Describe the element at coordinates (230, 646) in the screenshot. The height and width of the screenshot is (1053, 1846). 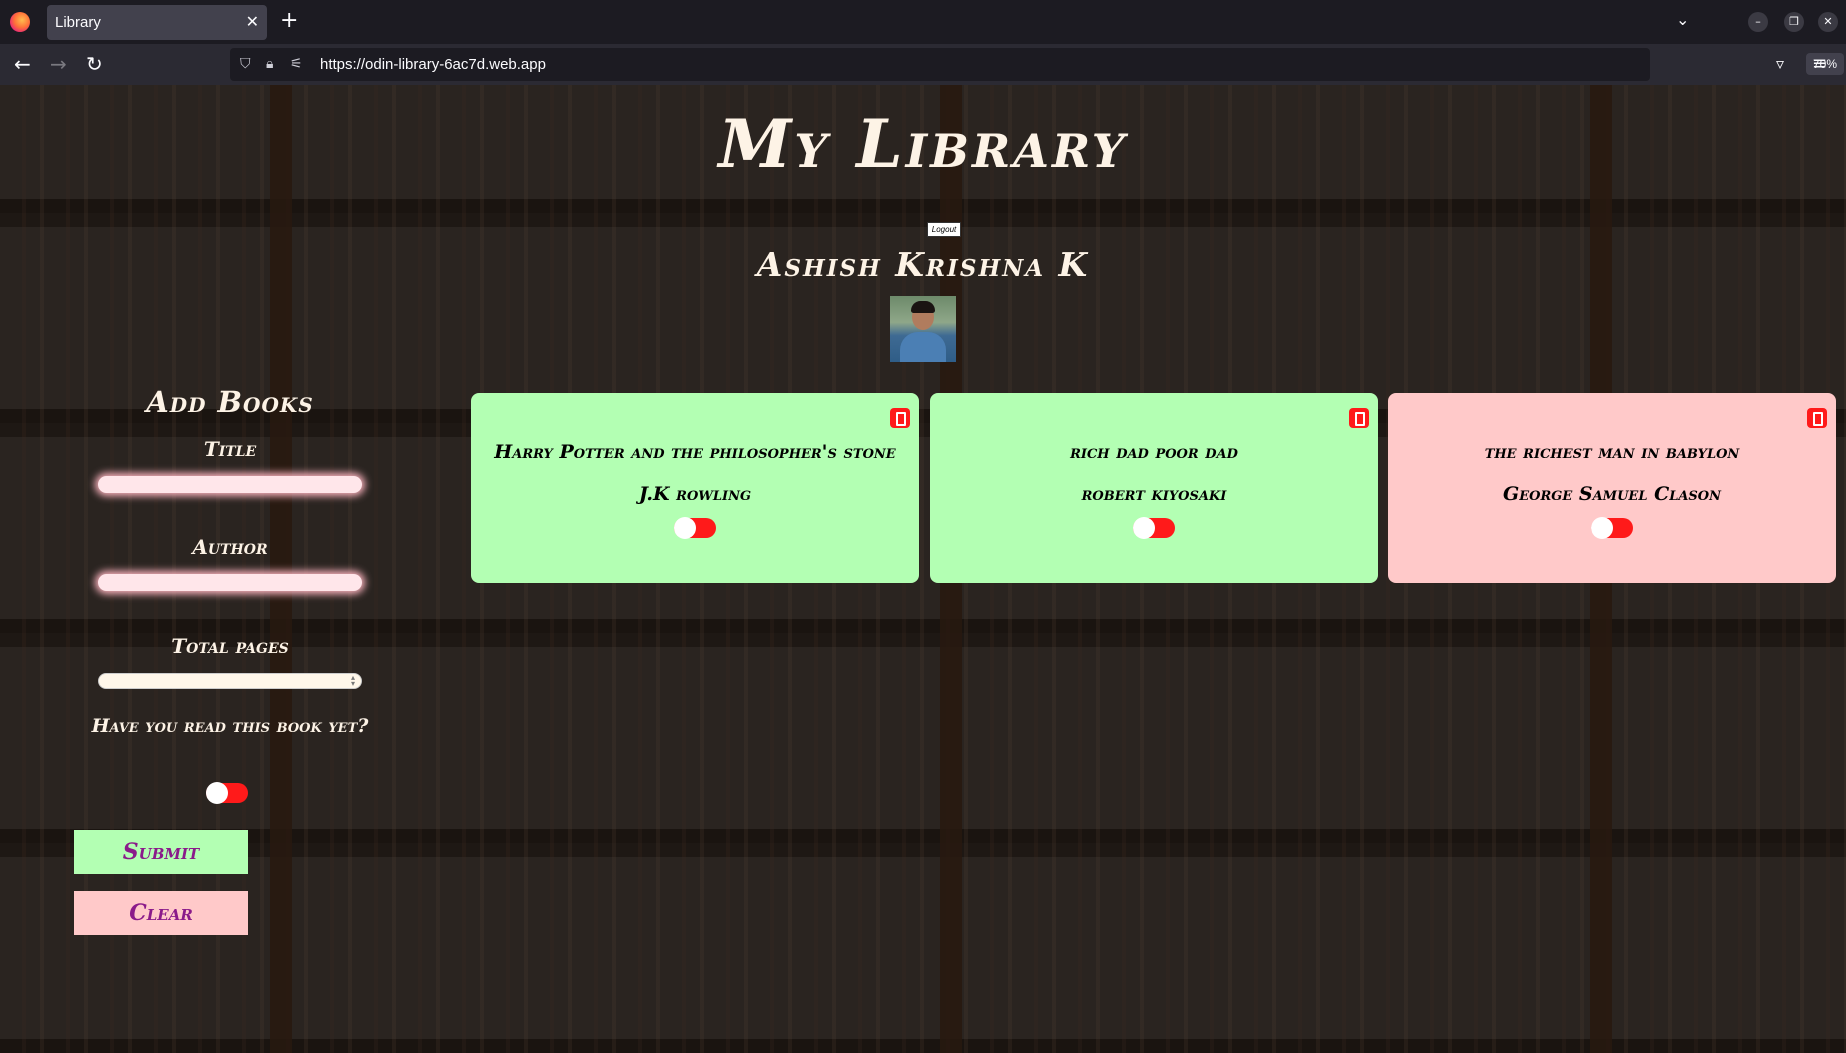
I see `total-pages-label: Total pages` at that location.